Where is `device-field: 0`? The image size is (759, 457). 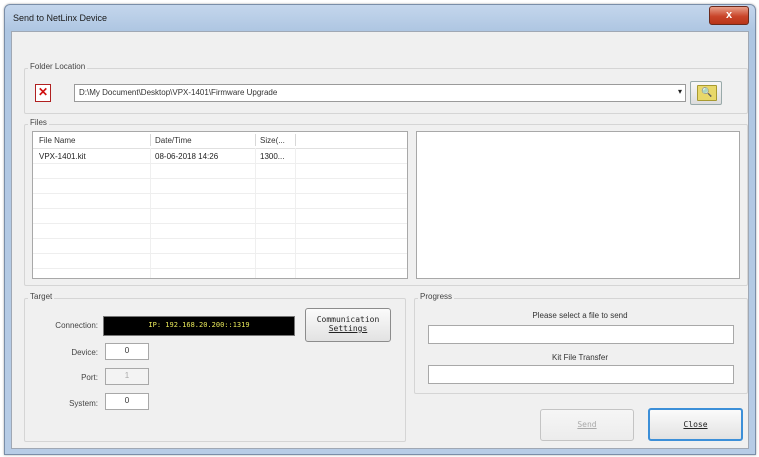 device-field: 0 is located at coordinates (127, 351).